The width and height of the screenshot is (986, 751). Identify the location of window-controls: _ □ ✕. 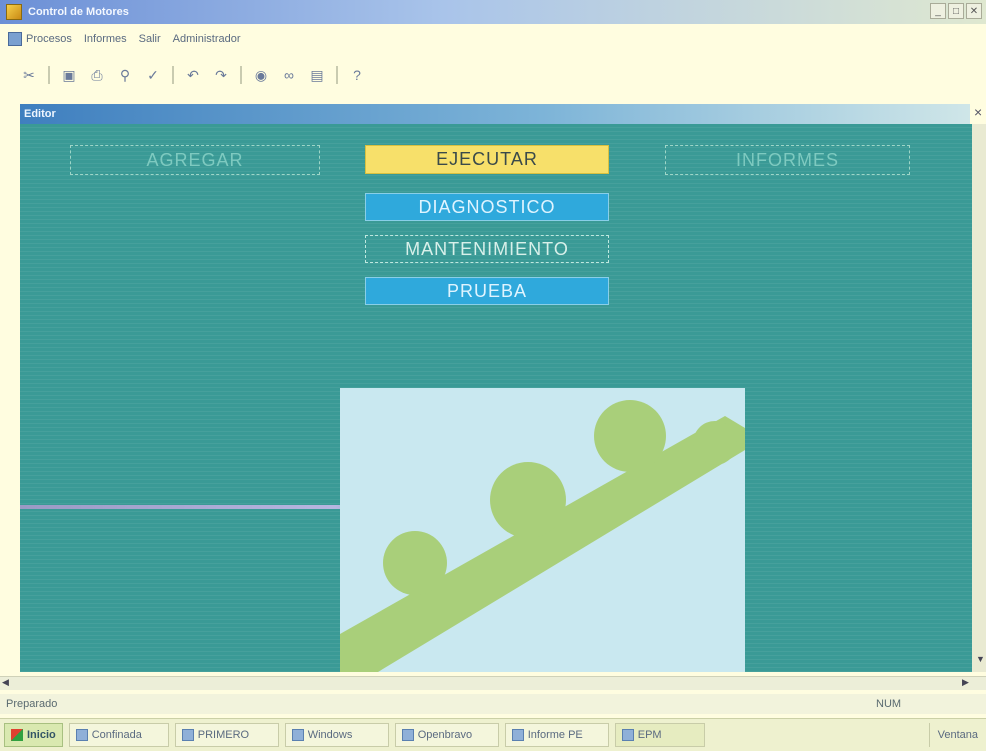
(956, 11).